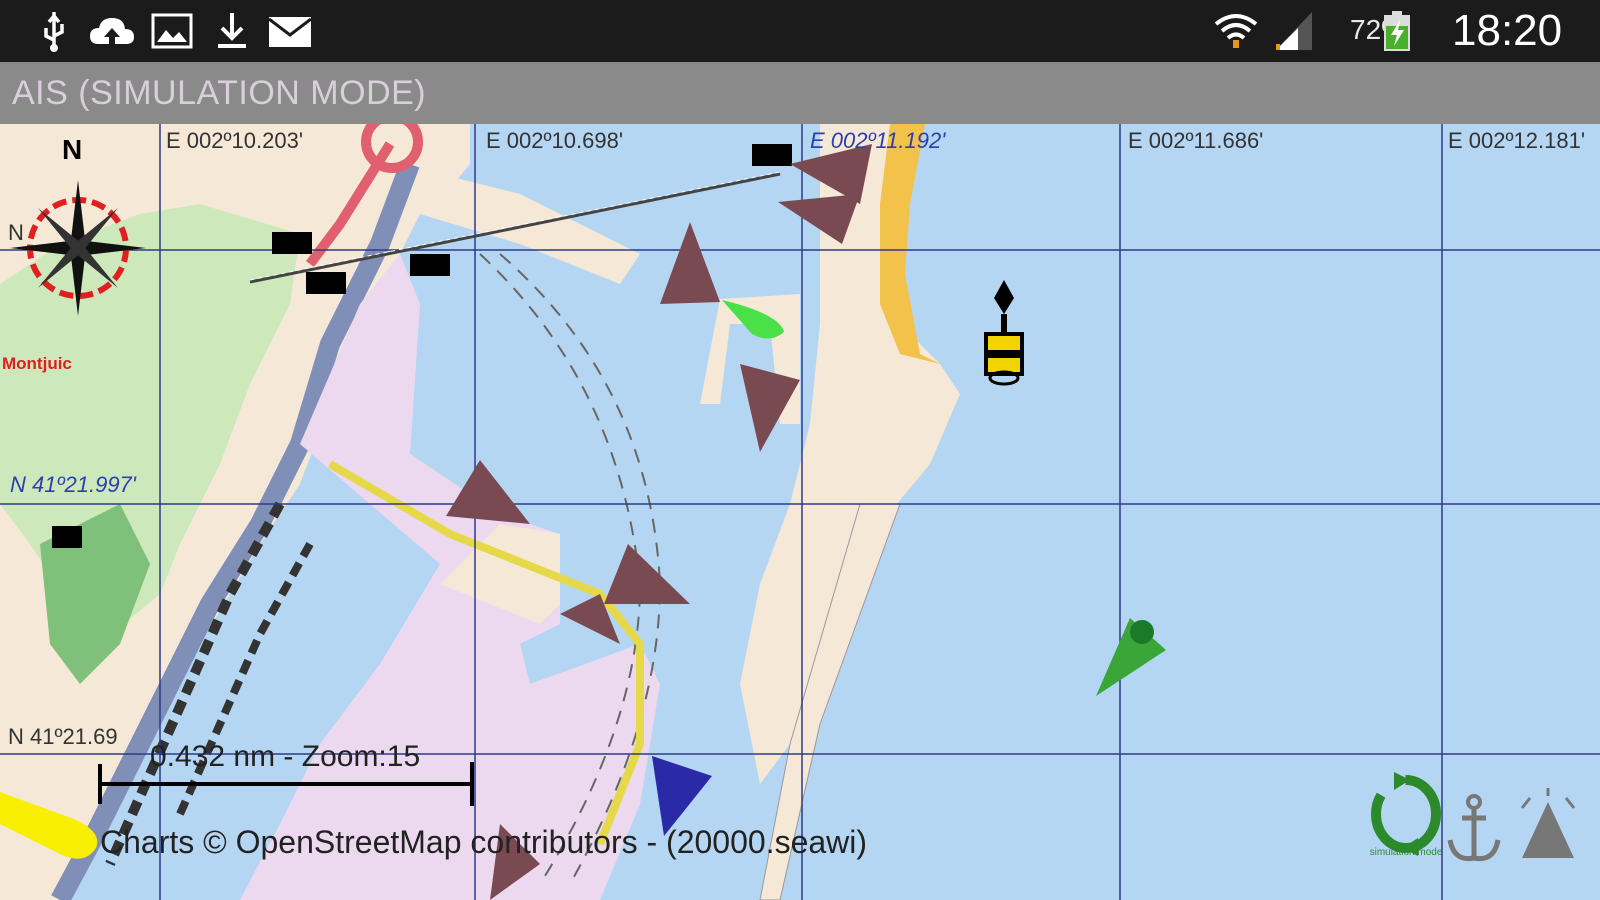 Image resolution: width=1600 pixels, height=900 pixels. I want to click on lat-label-1: N, so click(16, 232).